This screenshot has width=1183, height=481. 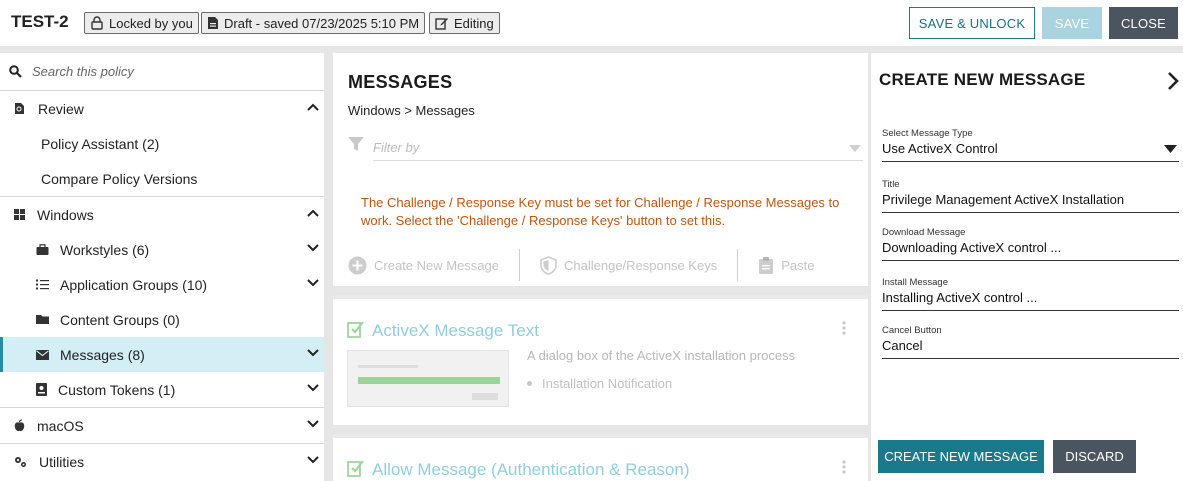 I want to click on review-icon, so click(x=19, y=108).